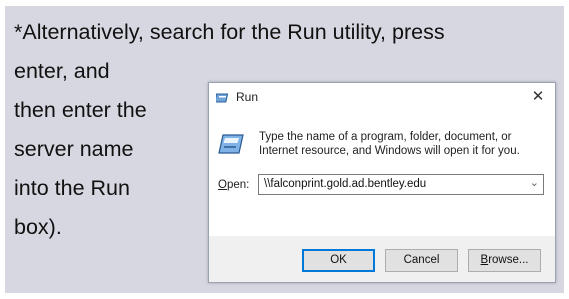 This screenshot has width=569, height=299. Describe the element at coordinates (345, 184) in the screenshot. I see `open-input: \\falconprint.gold.ad.bentley.edu` at that location.